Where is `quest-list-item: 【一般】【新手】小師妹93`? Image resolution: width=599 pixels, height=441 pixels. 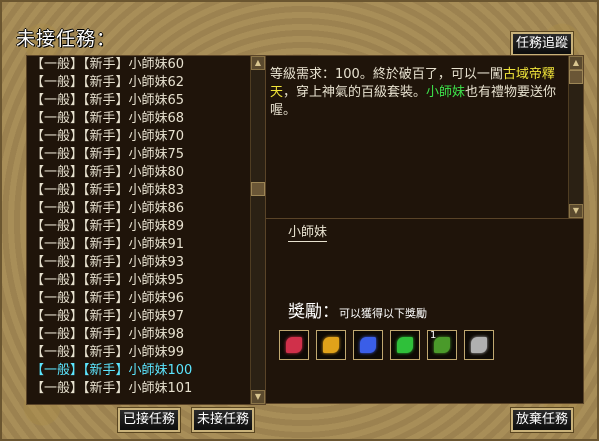 quest-list-item: 【一般】【新手】小師妹93 is located at coordinates (146, 263).